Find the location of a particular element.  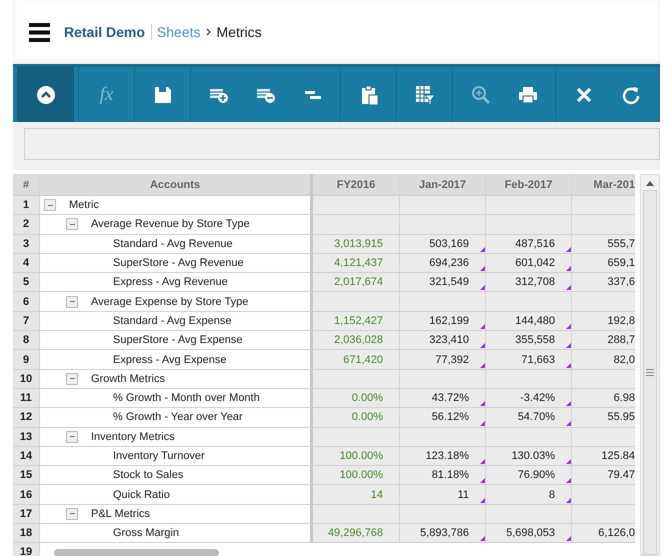

row-number: 3 is located at coordinates (26, 244).